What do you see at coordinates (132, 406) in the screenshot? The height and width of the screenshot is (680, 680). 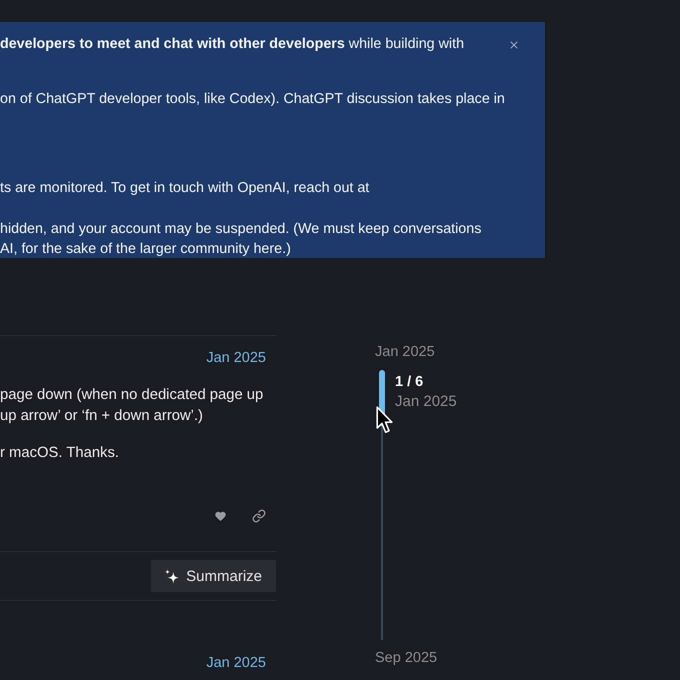 I see `post-paragraph: page down (when no dedicated page up up arrow’ or ‘fn + down arrow’.)` at bounding box center [132, 406].